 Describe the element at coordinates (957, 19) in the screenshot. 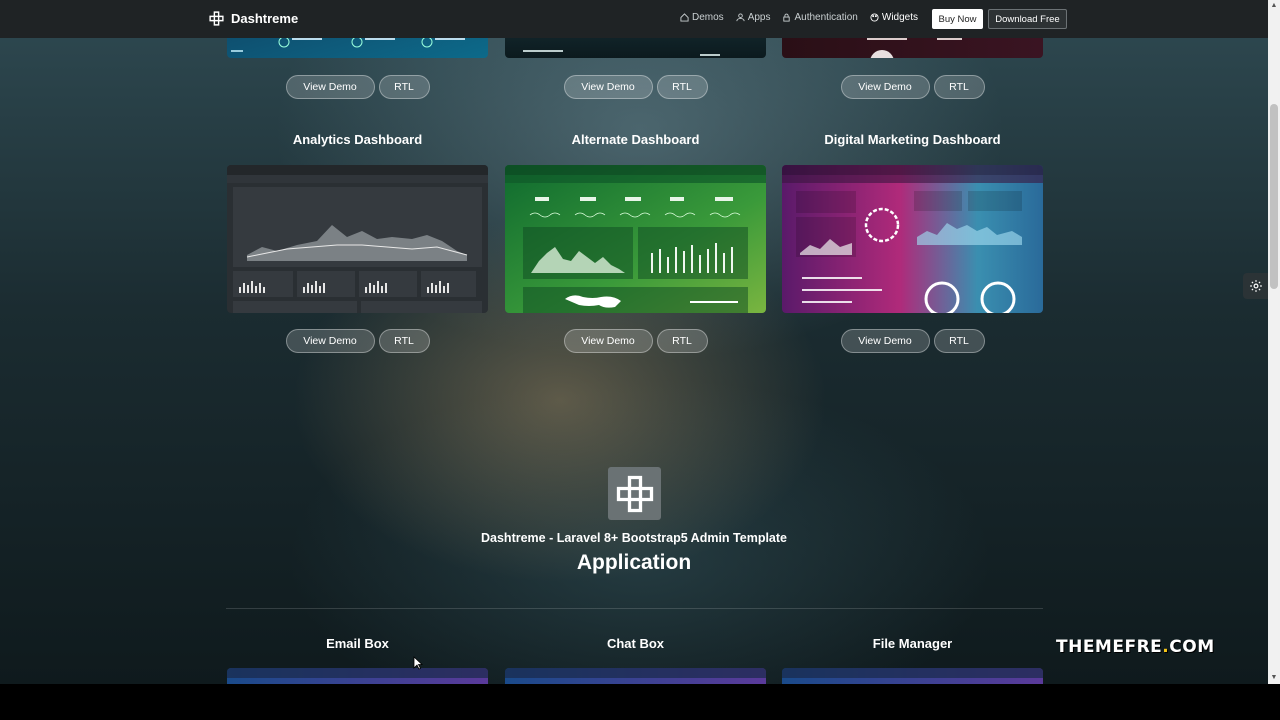

I see `buy-now-button: Buy Now` at that location.